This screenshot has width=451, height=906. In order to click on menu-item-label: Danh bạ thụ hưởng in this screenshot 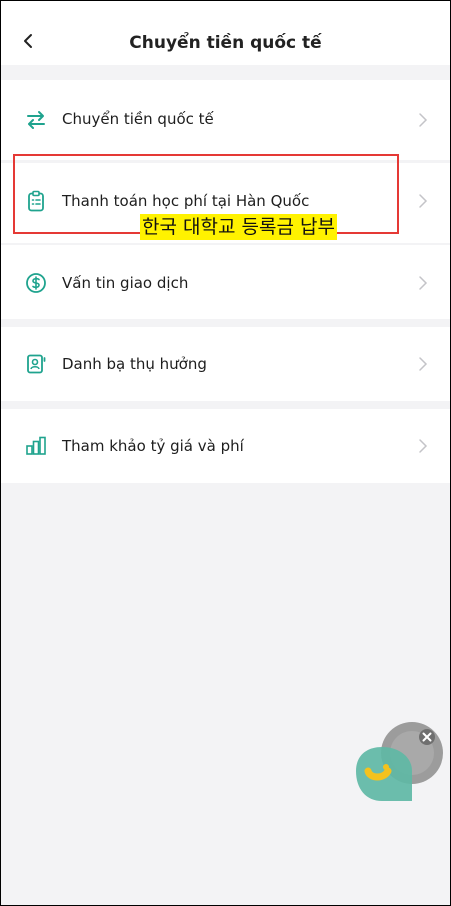, I will do `click(134, 364)`.